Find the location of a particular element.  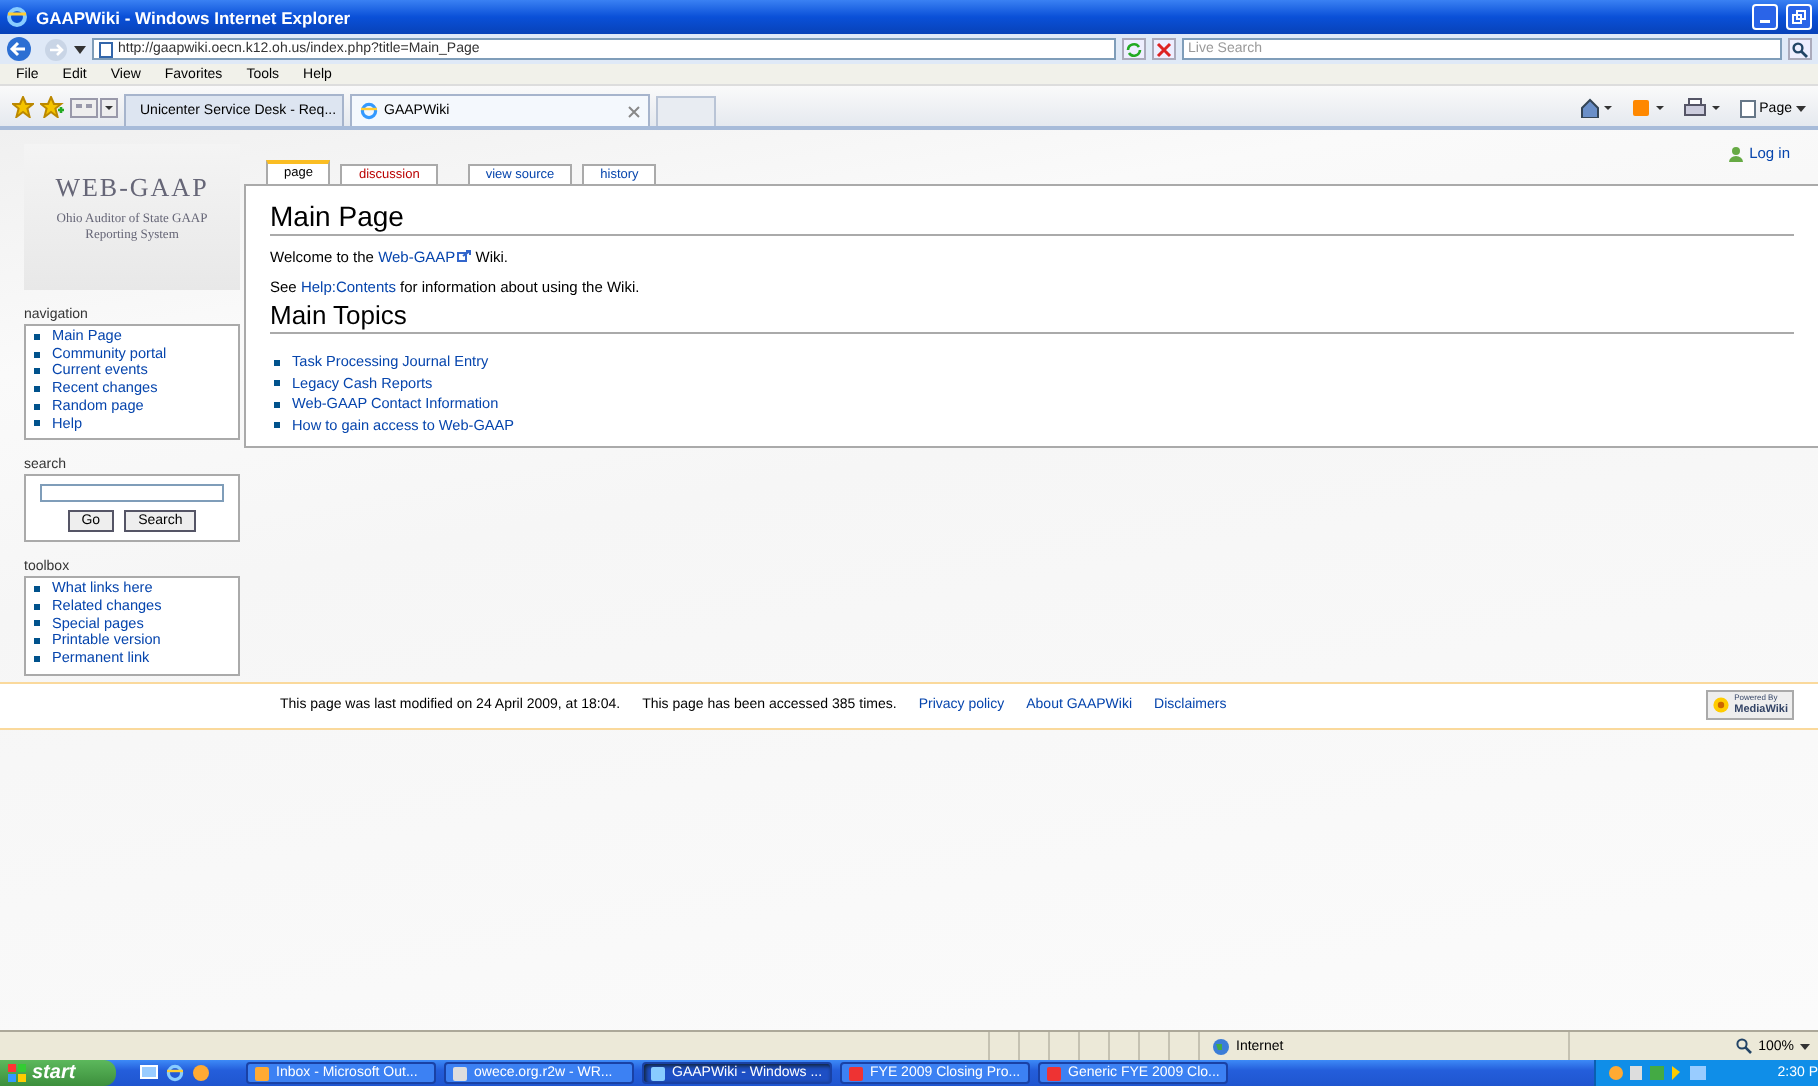

restore-icon is located at coordinates (1799, 17).